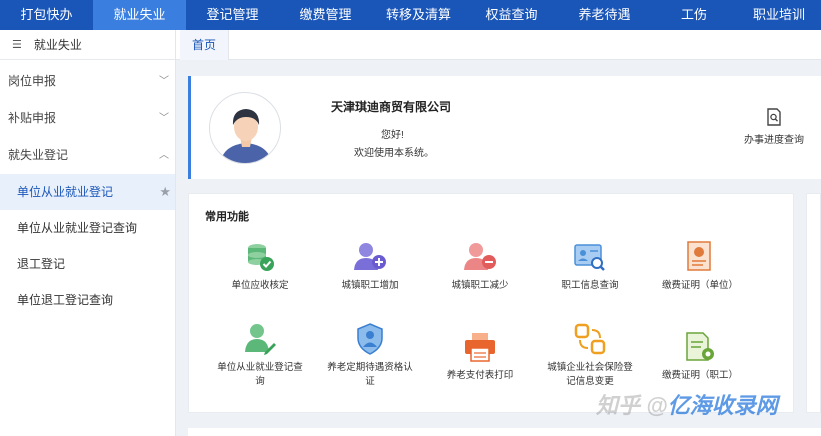 The height and width of the screenshot is (436, 821). I want to click on function-employee-info-query: 职工信息查询, so click(590, 266).